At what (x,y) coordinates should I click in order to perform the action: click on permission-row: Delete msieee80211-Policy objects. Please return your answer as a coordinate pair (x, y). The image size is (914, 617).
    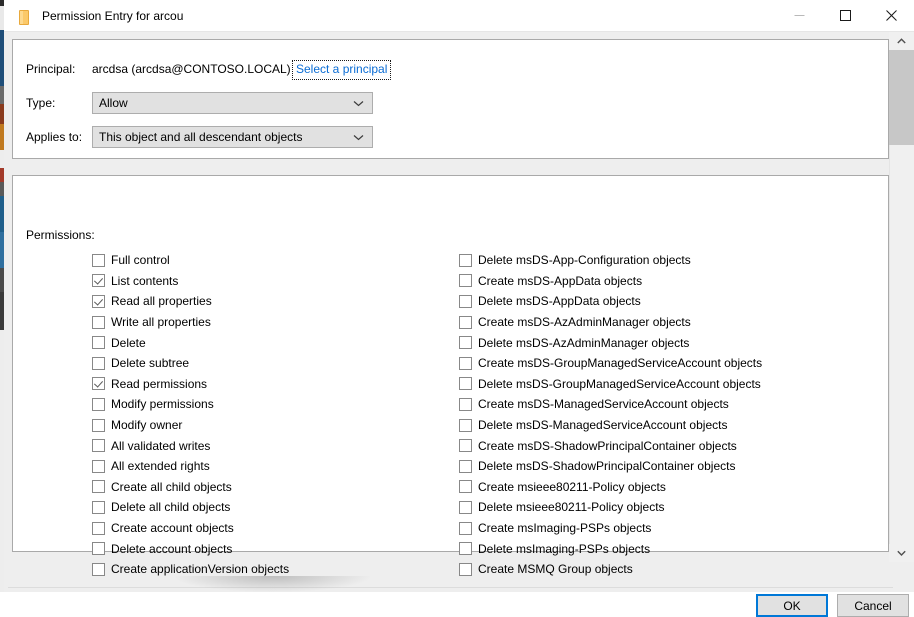
    Looking at the image, I should click on (669, 507).